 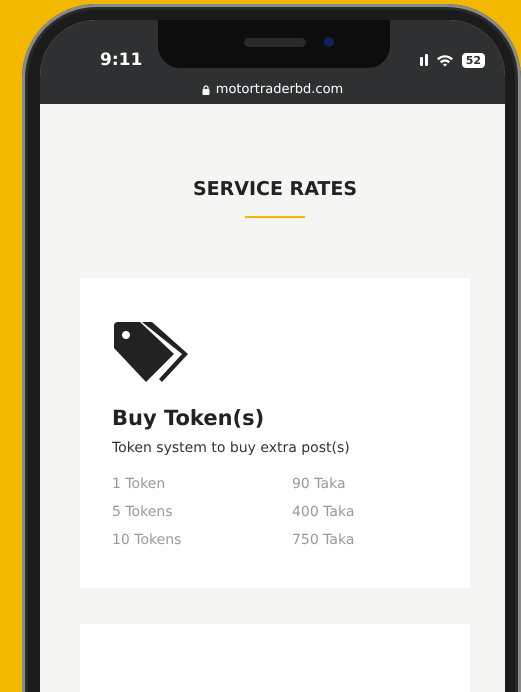 What do you see at coordinates (139, 484) in the screenshot?
I see `token-quantity: 1 Token` at bounding box center [139, 484].